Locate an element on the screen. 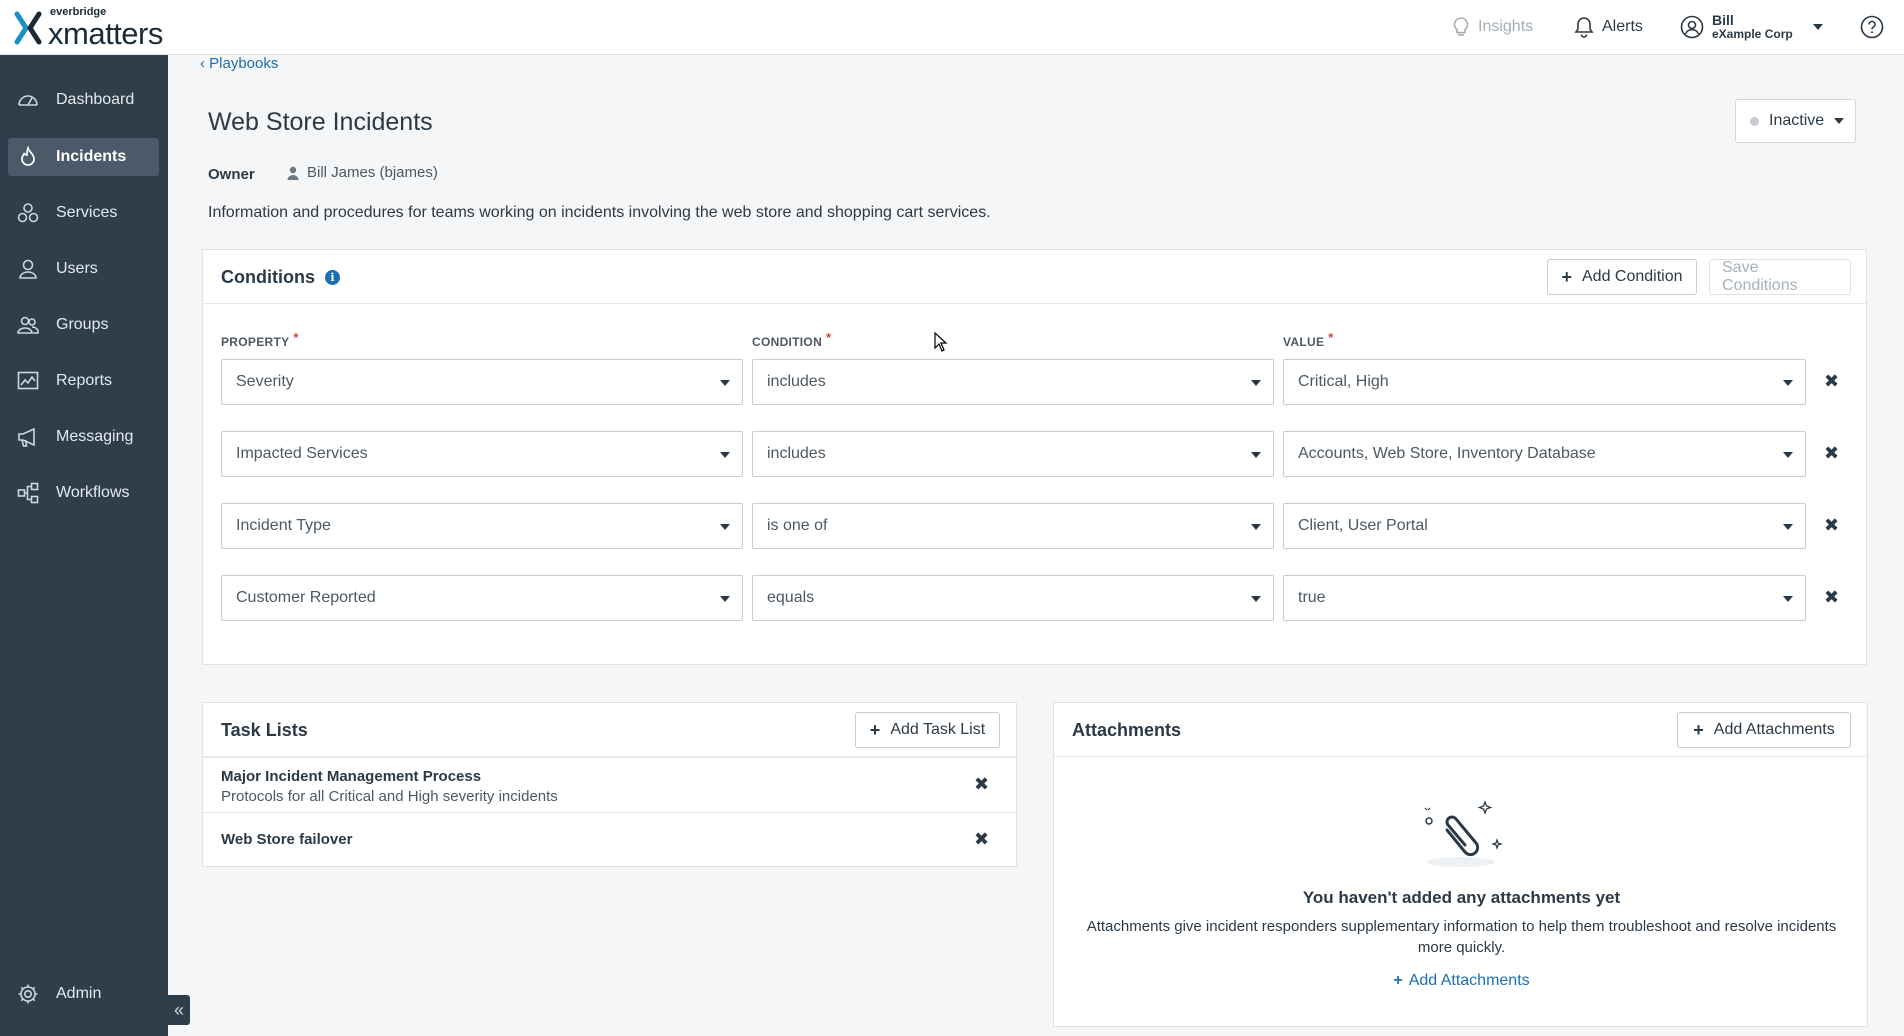 The width and height of the screenshot is (1904, 1036). save-conditions-button: Save Conditions is located at coordinates (1780, 277).